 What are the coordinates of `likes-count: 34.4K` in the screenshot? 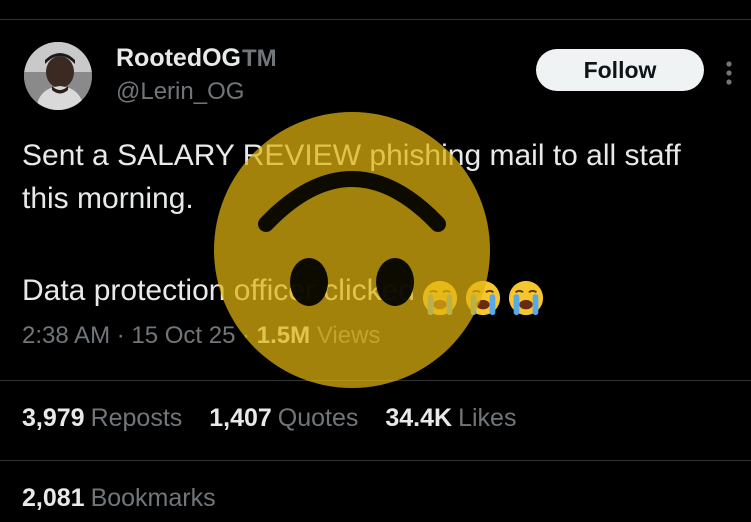 It's located at (419, 418).